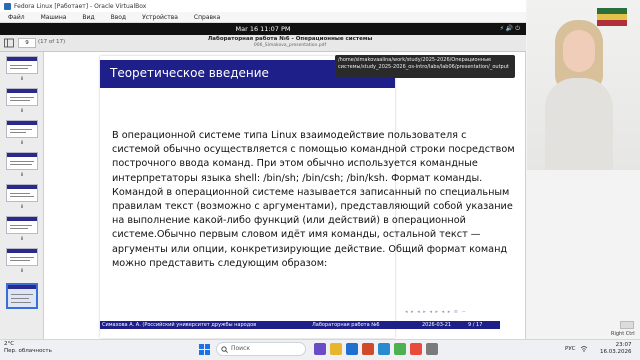 The height and width of the screenshot is (360, 640). I want to click on footer-date: 2026-03-21, so click(437, 325).